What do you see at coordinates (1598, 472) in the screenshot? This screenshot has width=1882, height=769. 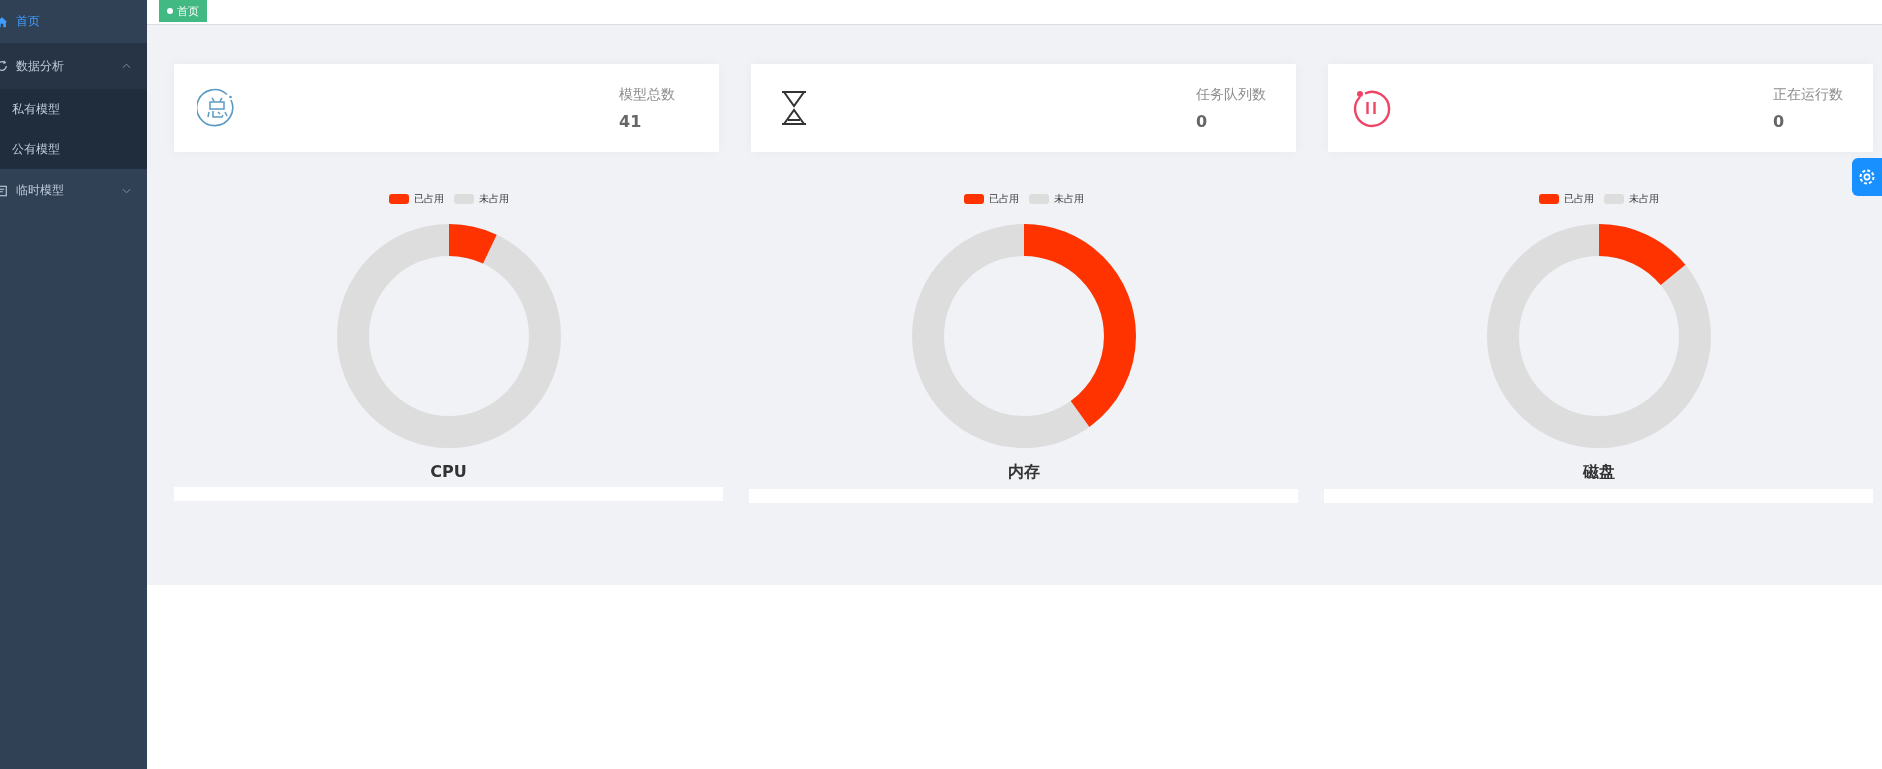 I see `gauge-title: 磁盘` at bounding box center [1598, 472].